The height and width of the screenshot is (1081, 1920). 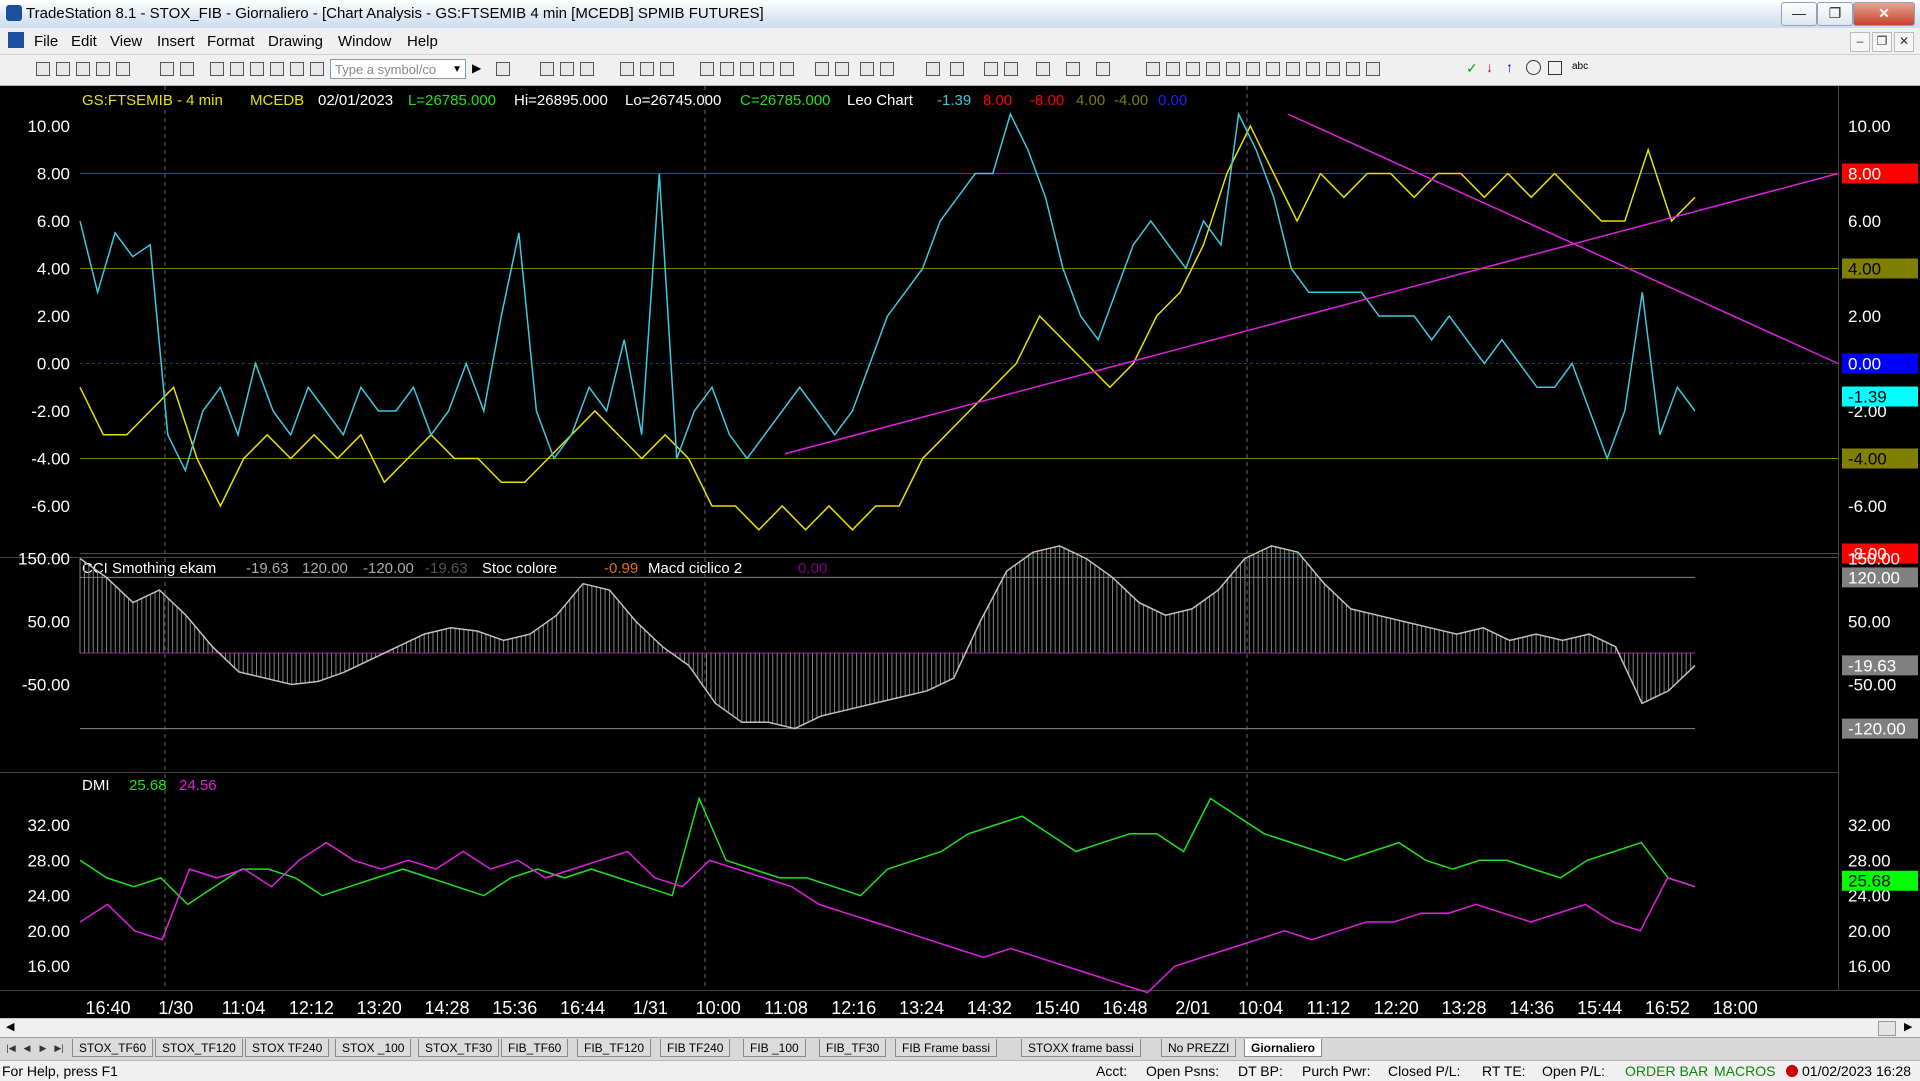 I want to click on candle-icon, so click(x=767, y=69).